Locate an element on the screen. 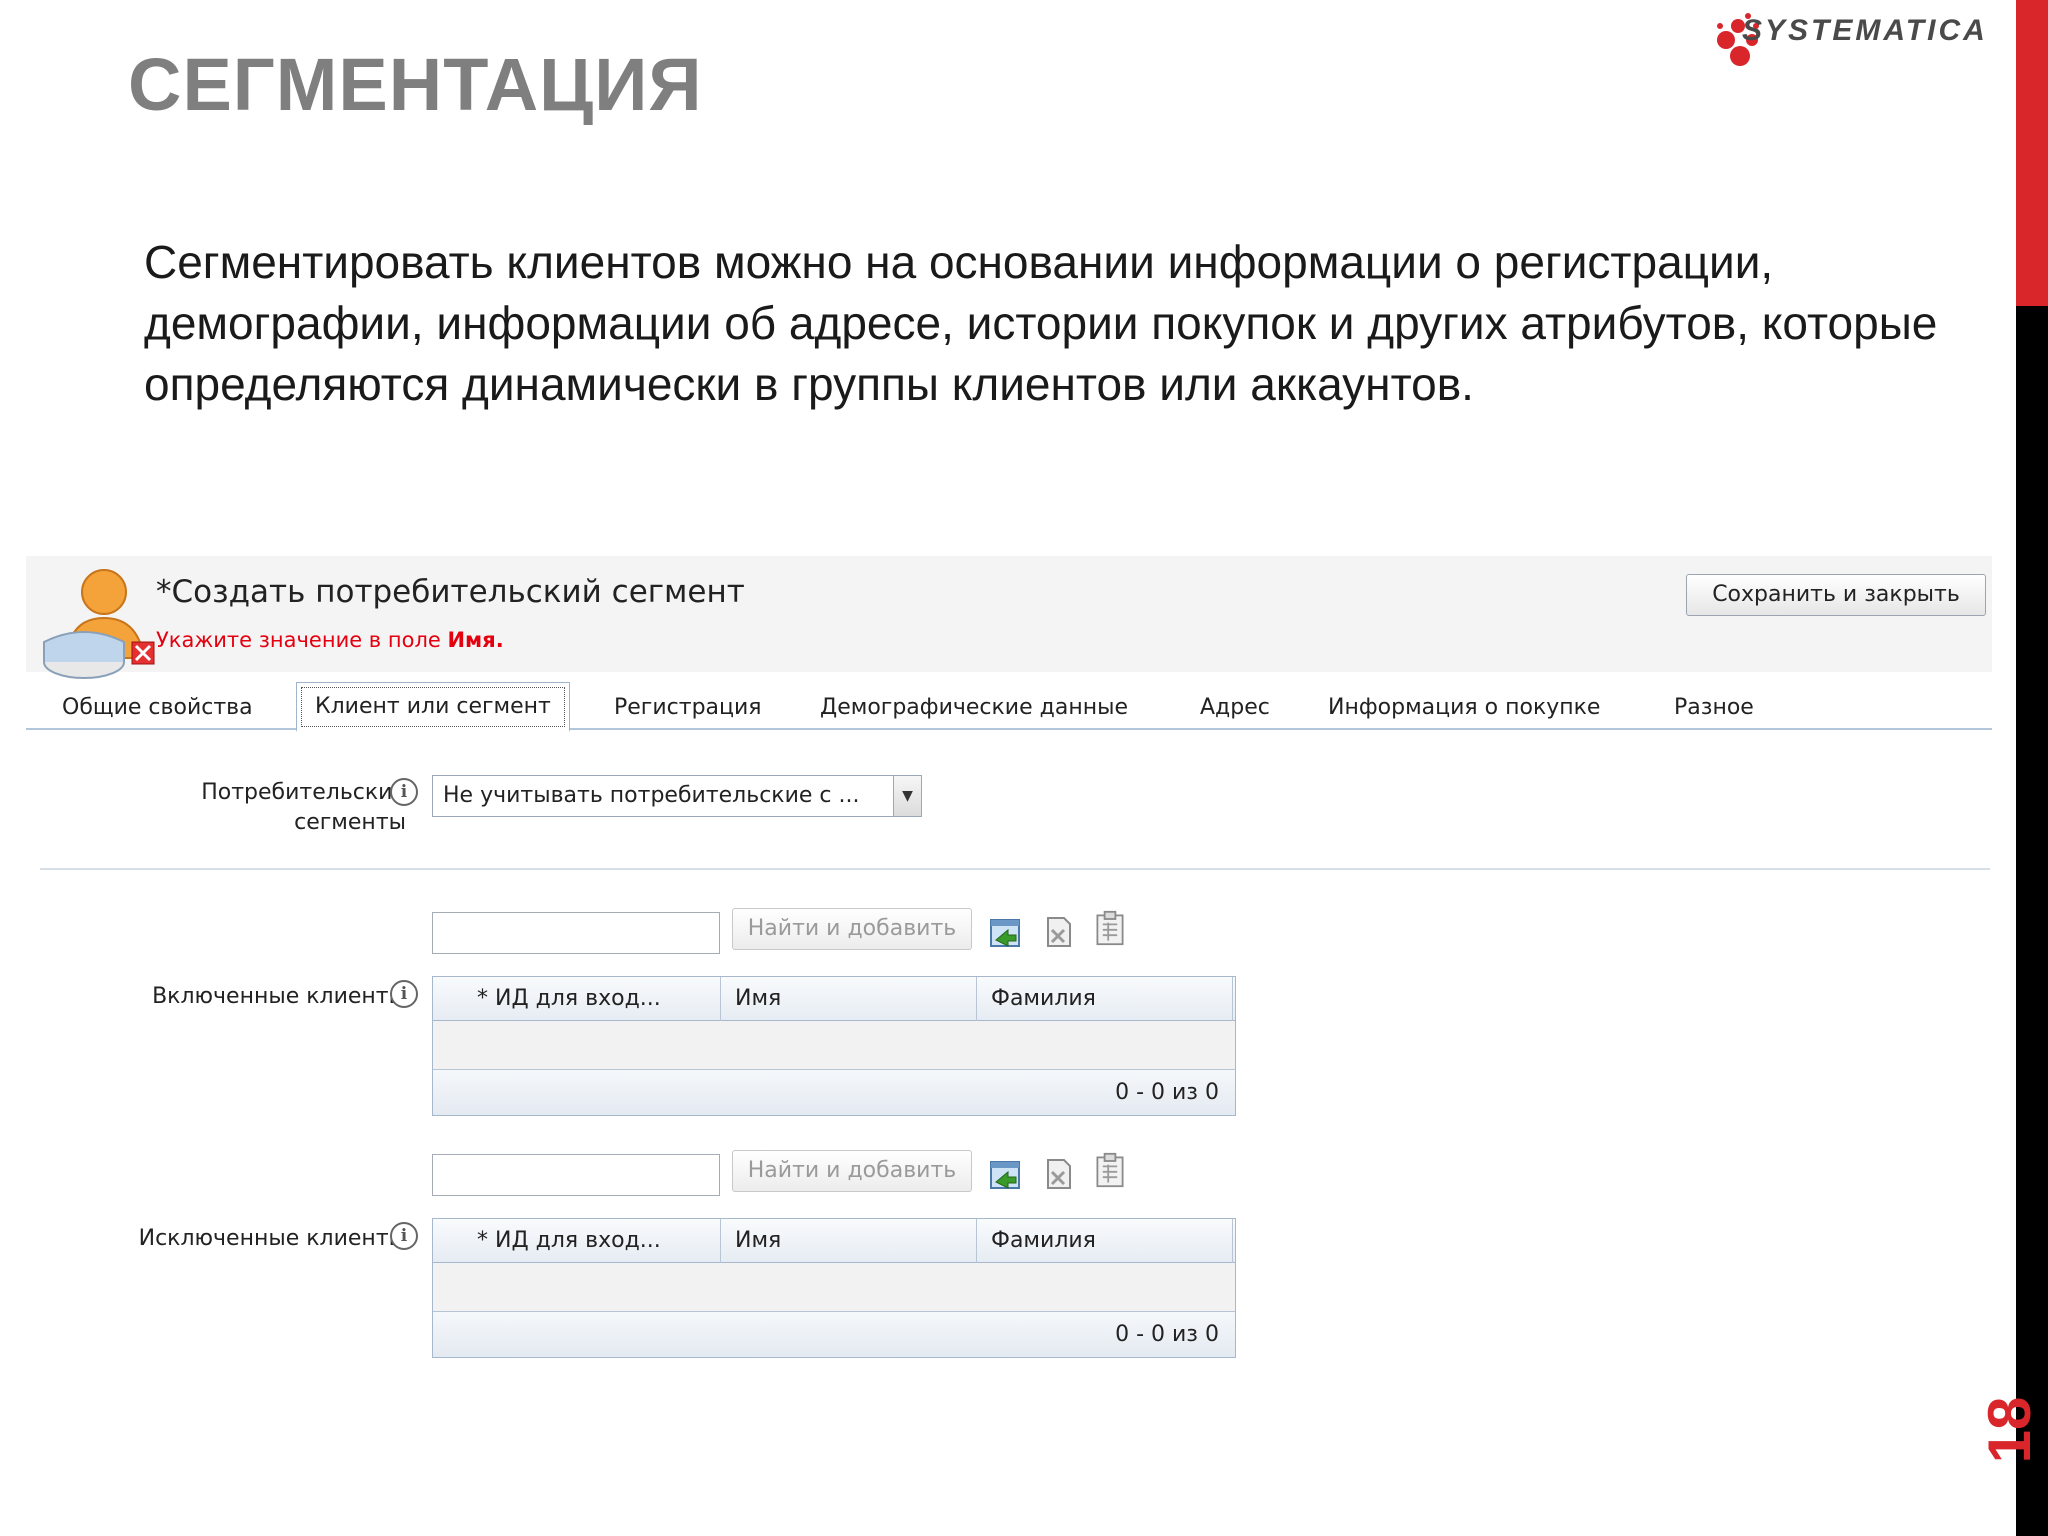 This screenshot has height=1536, width=2048. excluded-search-input is located at coordinates (576, 1175).